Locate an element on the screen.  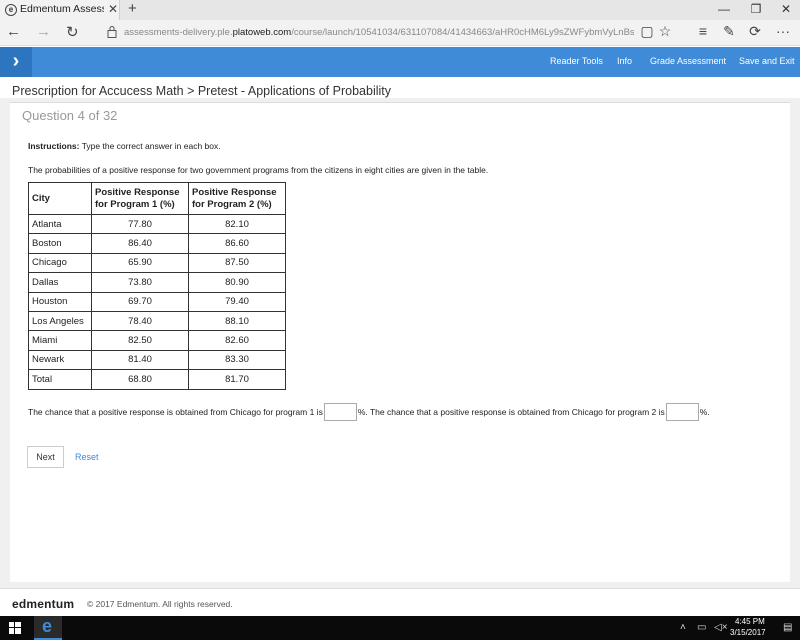
favorite-star-icon: ☆ is located at coordinates (665, 31).